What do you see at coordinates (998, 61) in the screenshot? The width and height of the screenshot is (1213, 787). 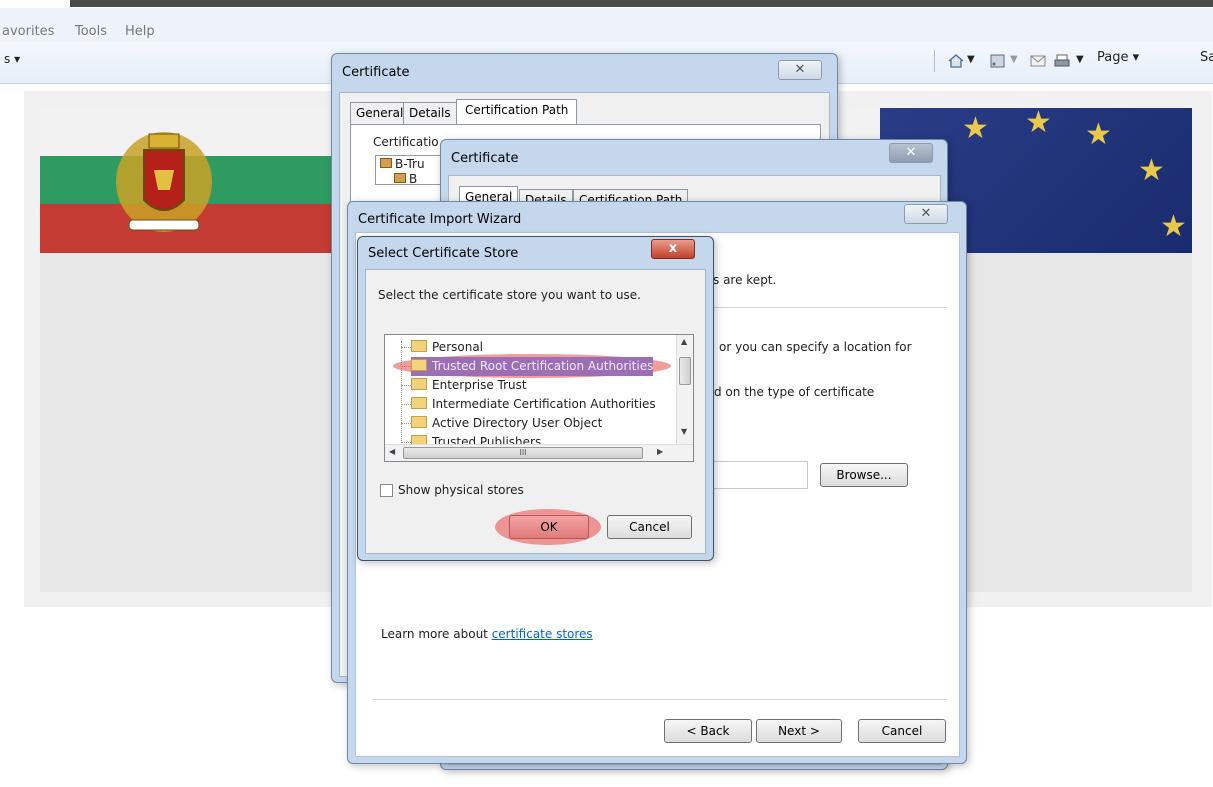 I see `feeds-icon` at bounding box center [998, 61].